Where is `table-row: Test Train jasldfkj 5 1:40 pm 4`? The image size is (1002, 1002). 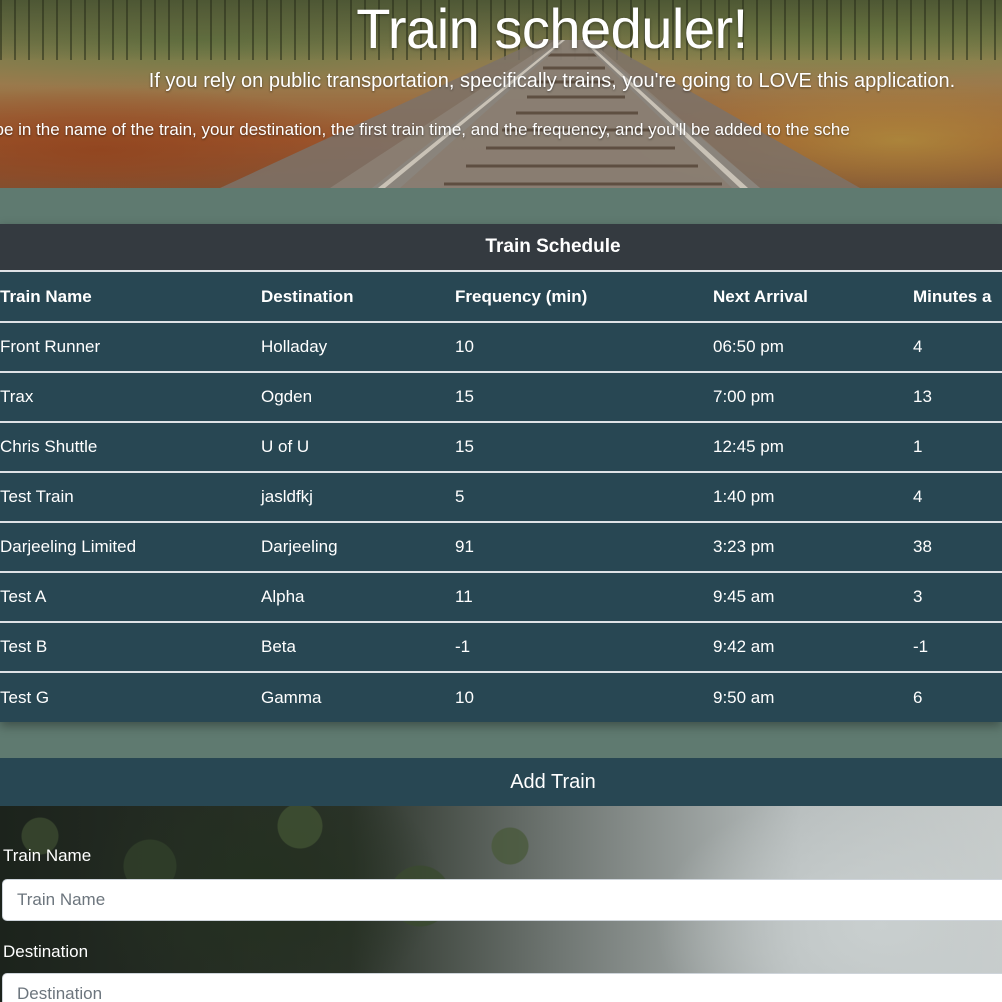
table-row: Test Train jasldfkj 5 1:40 pm 4 is located at coordinates (501, 497).